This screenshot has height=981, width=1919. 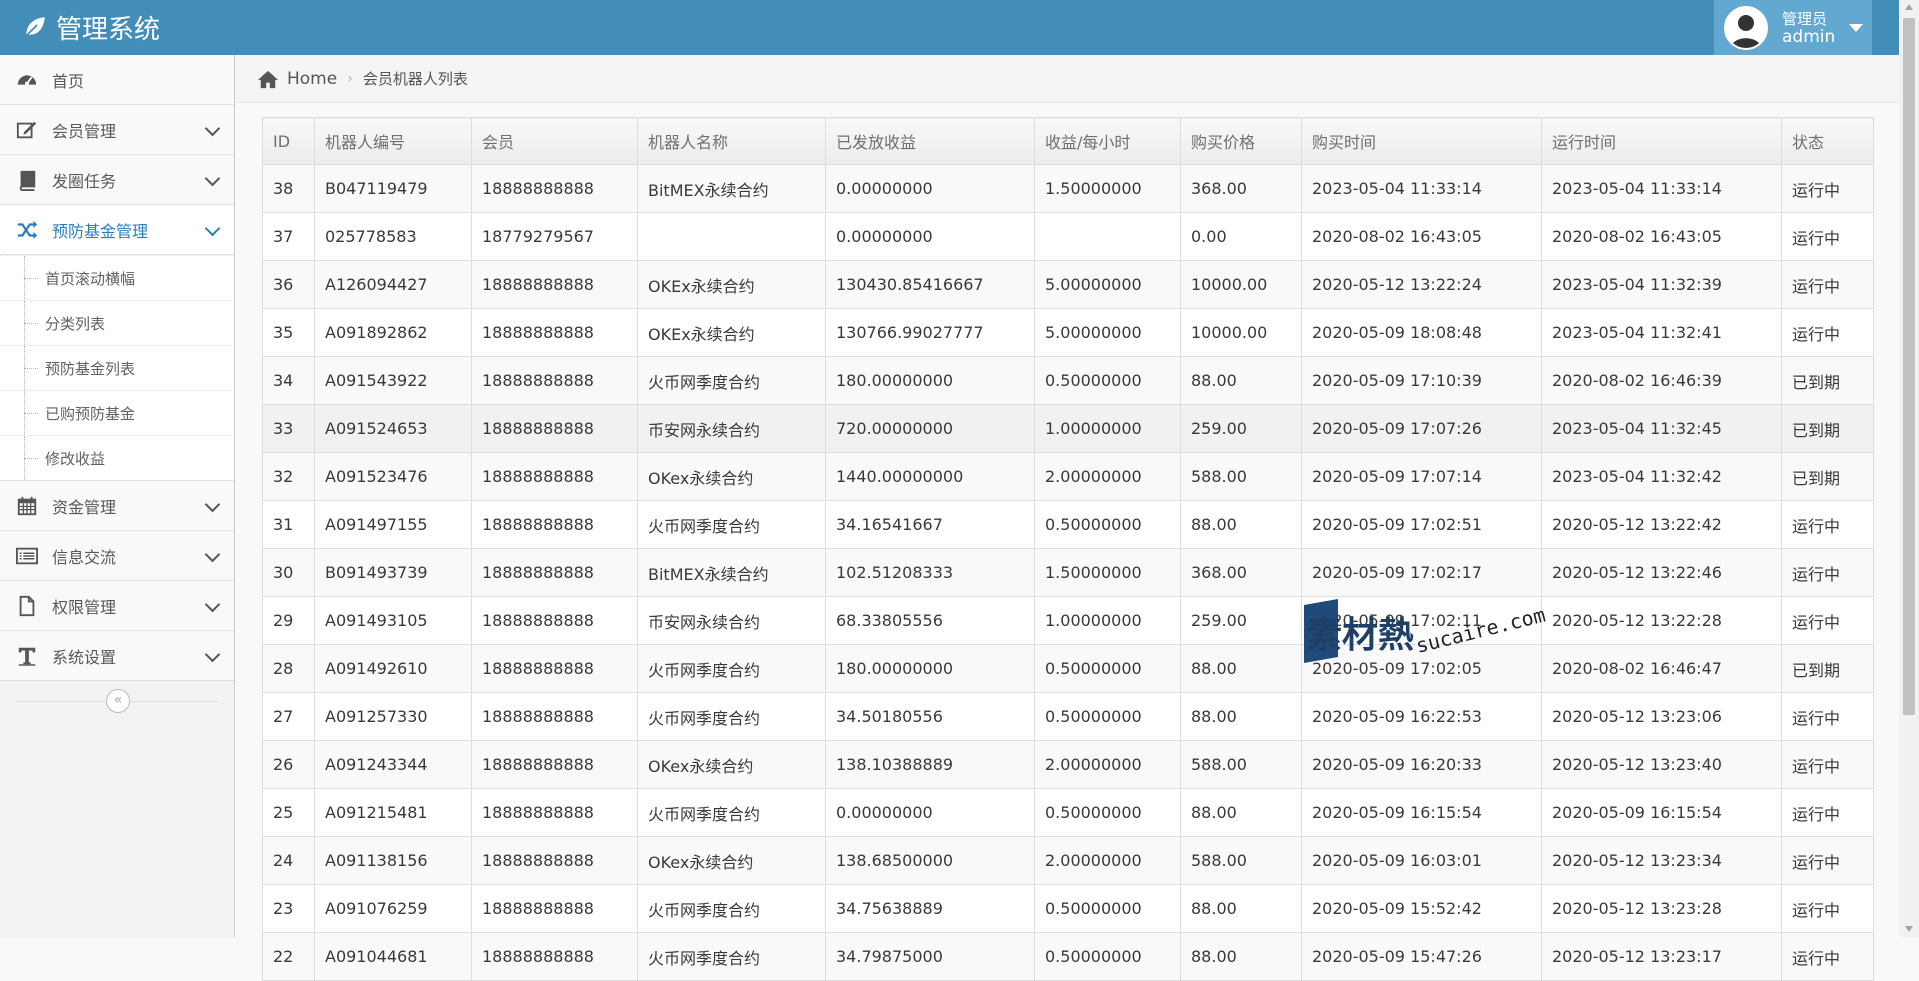 What do you see at coordinates (1909, 7) in the screenshot?
I see `scroll-up-arrow-icon` at bounding box center [1909, 7].